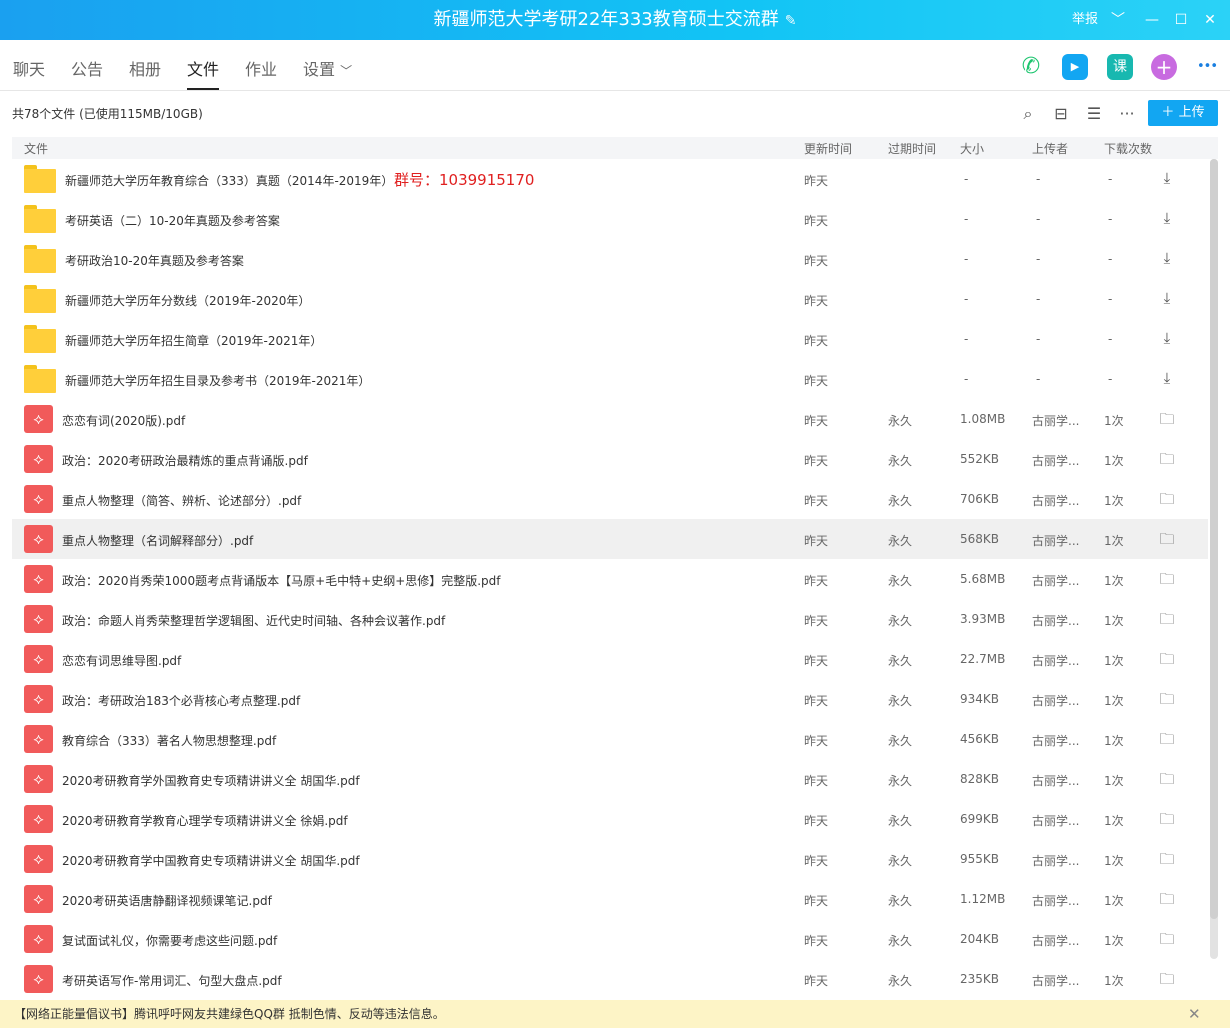 This screenshot has height=1028, width=1230. I want to click on maximize-icon: ☐, so click(1181, 20).